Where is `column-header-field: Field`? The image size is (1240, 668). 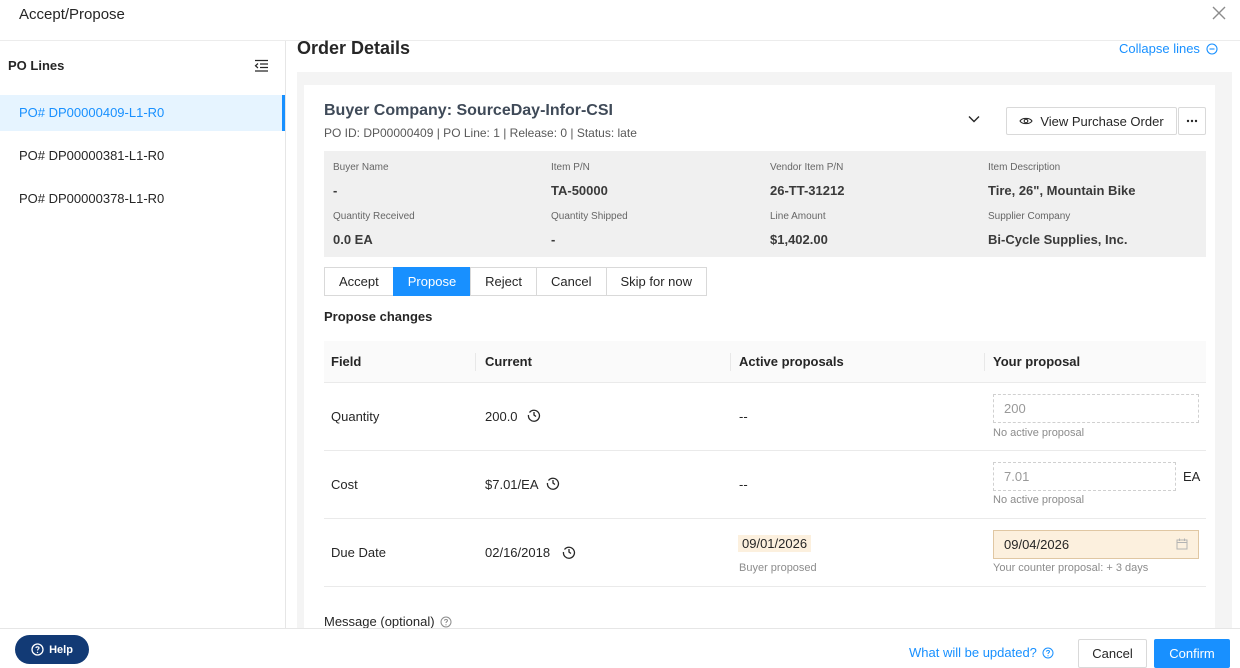
column-header-field: Field is located at coordinates (346, 361).